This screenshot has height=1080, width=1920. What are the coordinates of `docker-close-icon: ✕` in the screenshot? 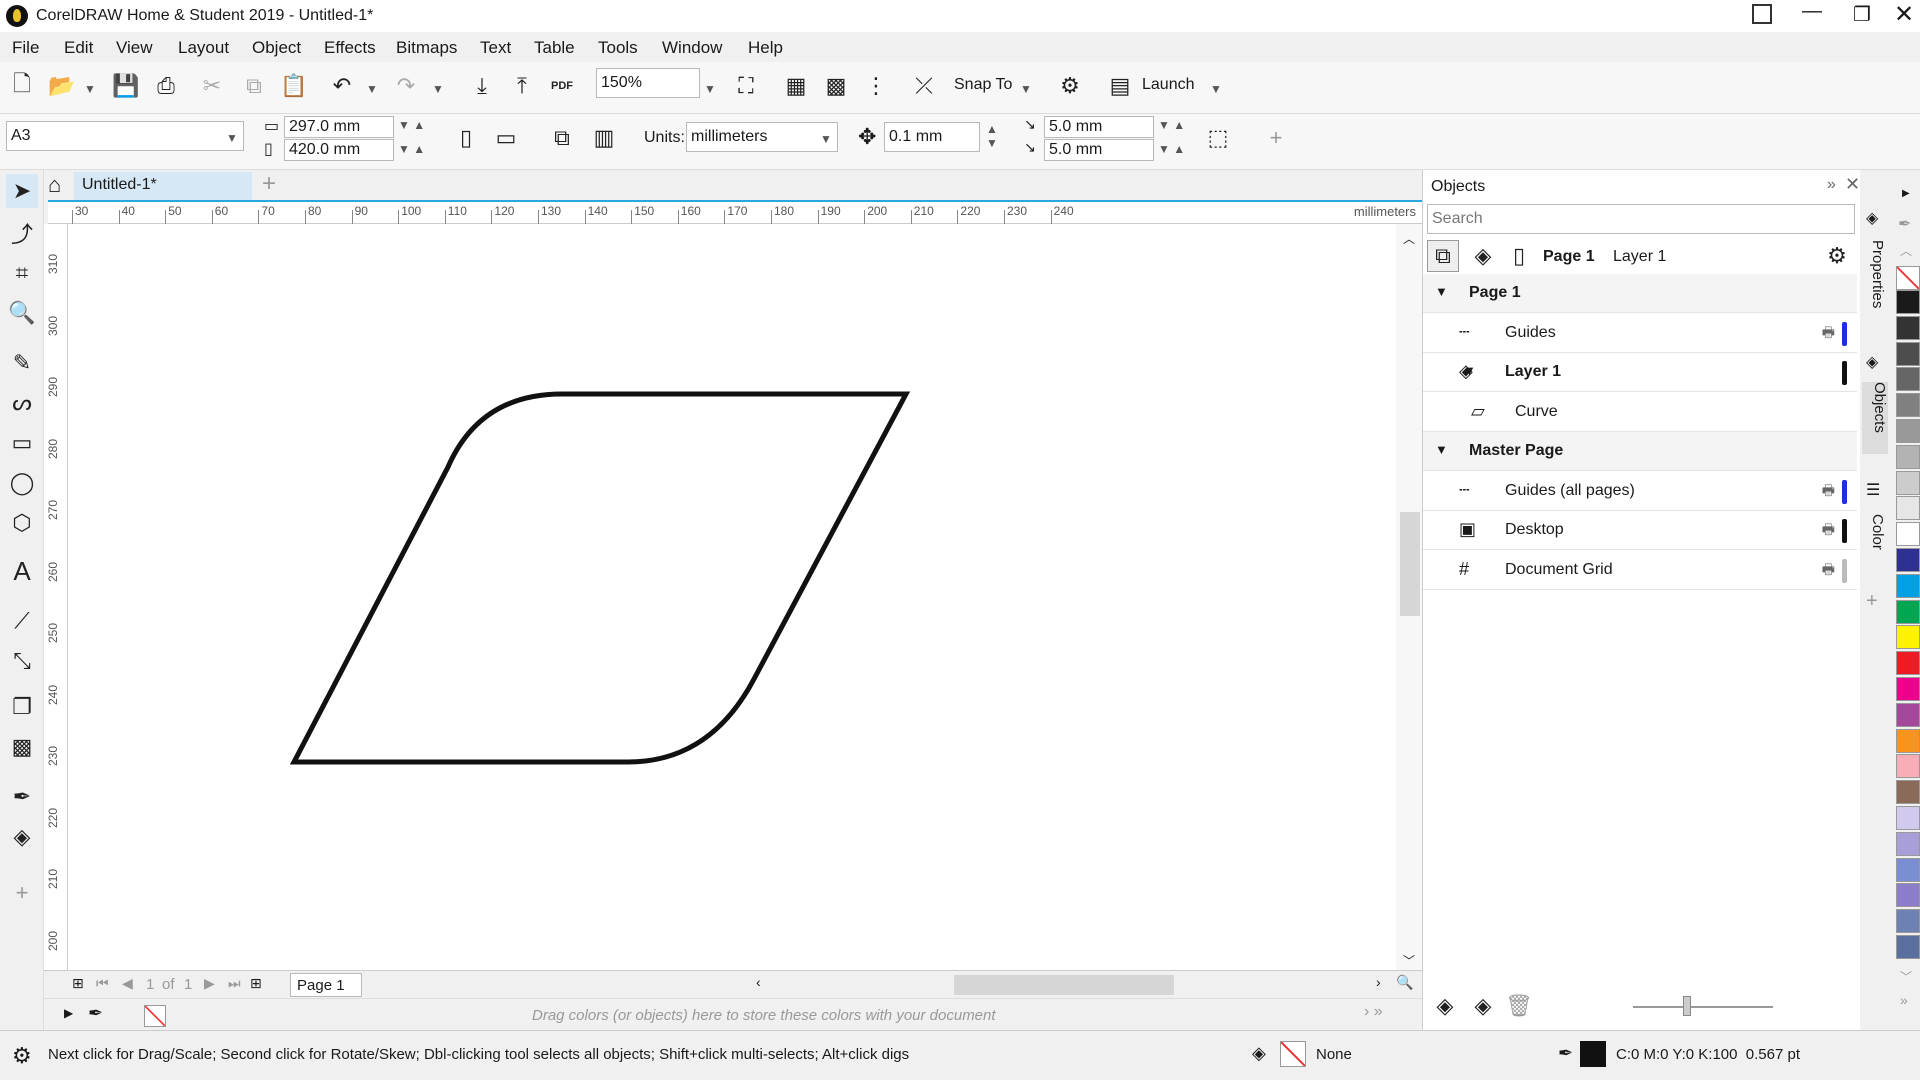 It's located at (1852, 184).